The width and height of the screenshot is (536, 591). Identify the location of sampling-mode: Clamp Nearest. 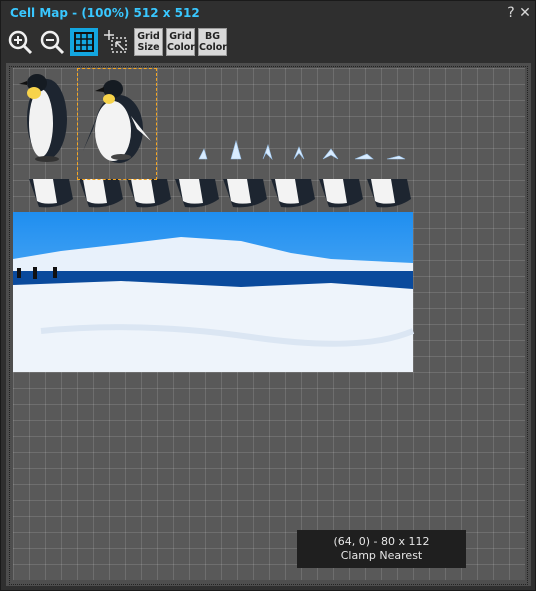
(381, 555).